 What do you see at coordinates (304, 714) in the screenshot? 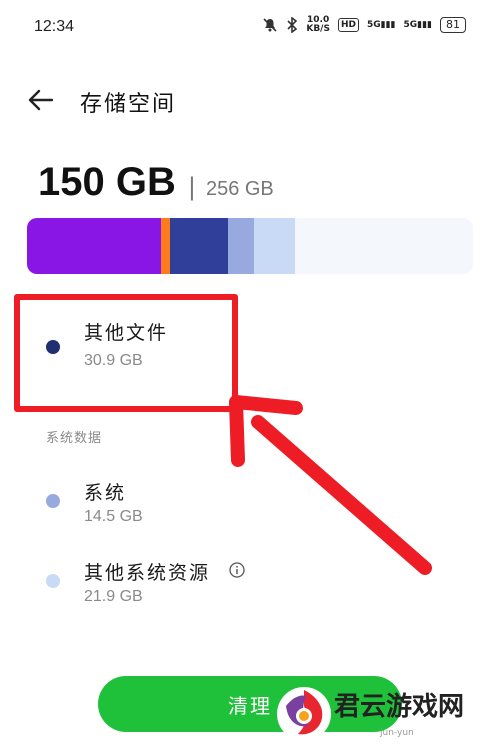
I see `watermark-emblem-icon` at bounding box center [304, 714].